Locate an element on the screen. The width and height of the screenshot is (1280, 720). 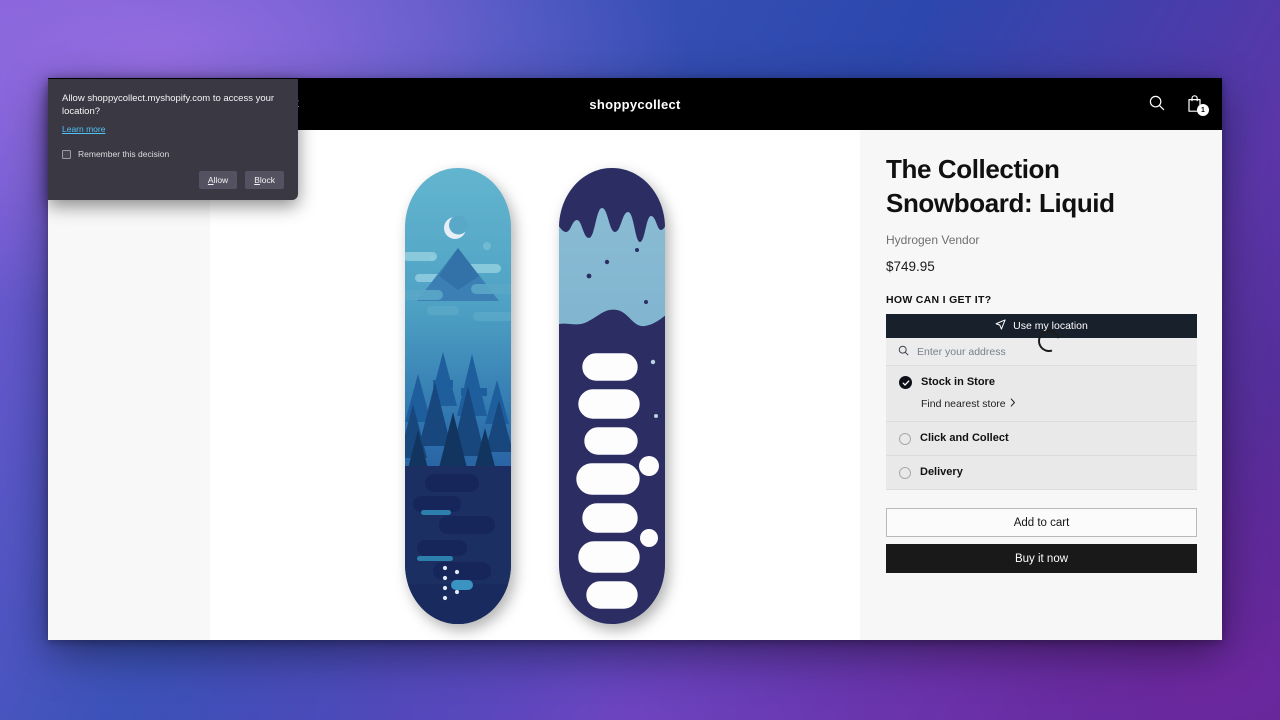
find-nearest-store-label: Find nearest store is located at coordinates (963, 404).